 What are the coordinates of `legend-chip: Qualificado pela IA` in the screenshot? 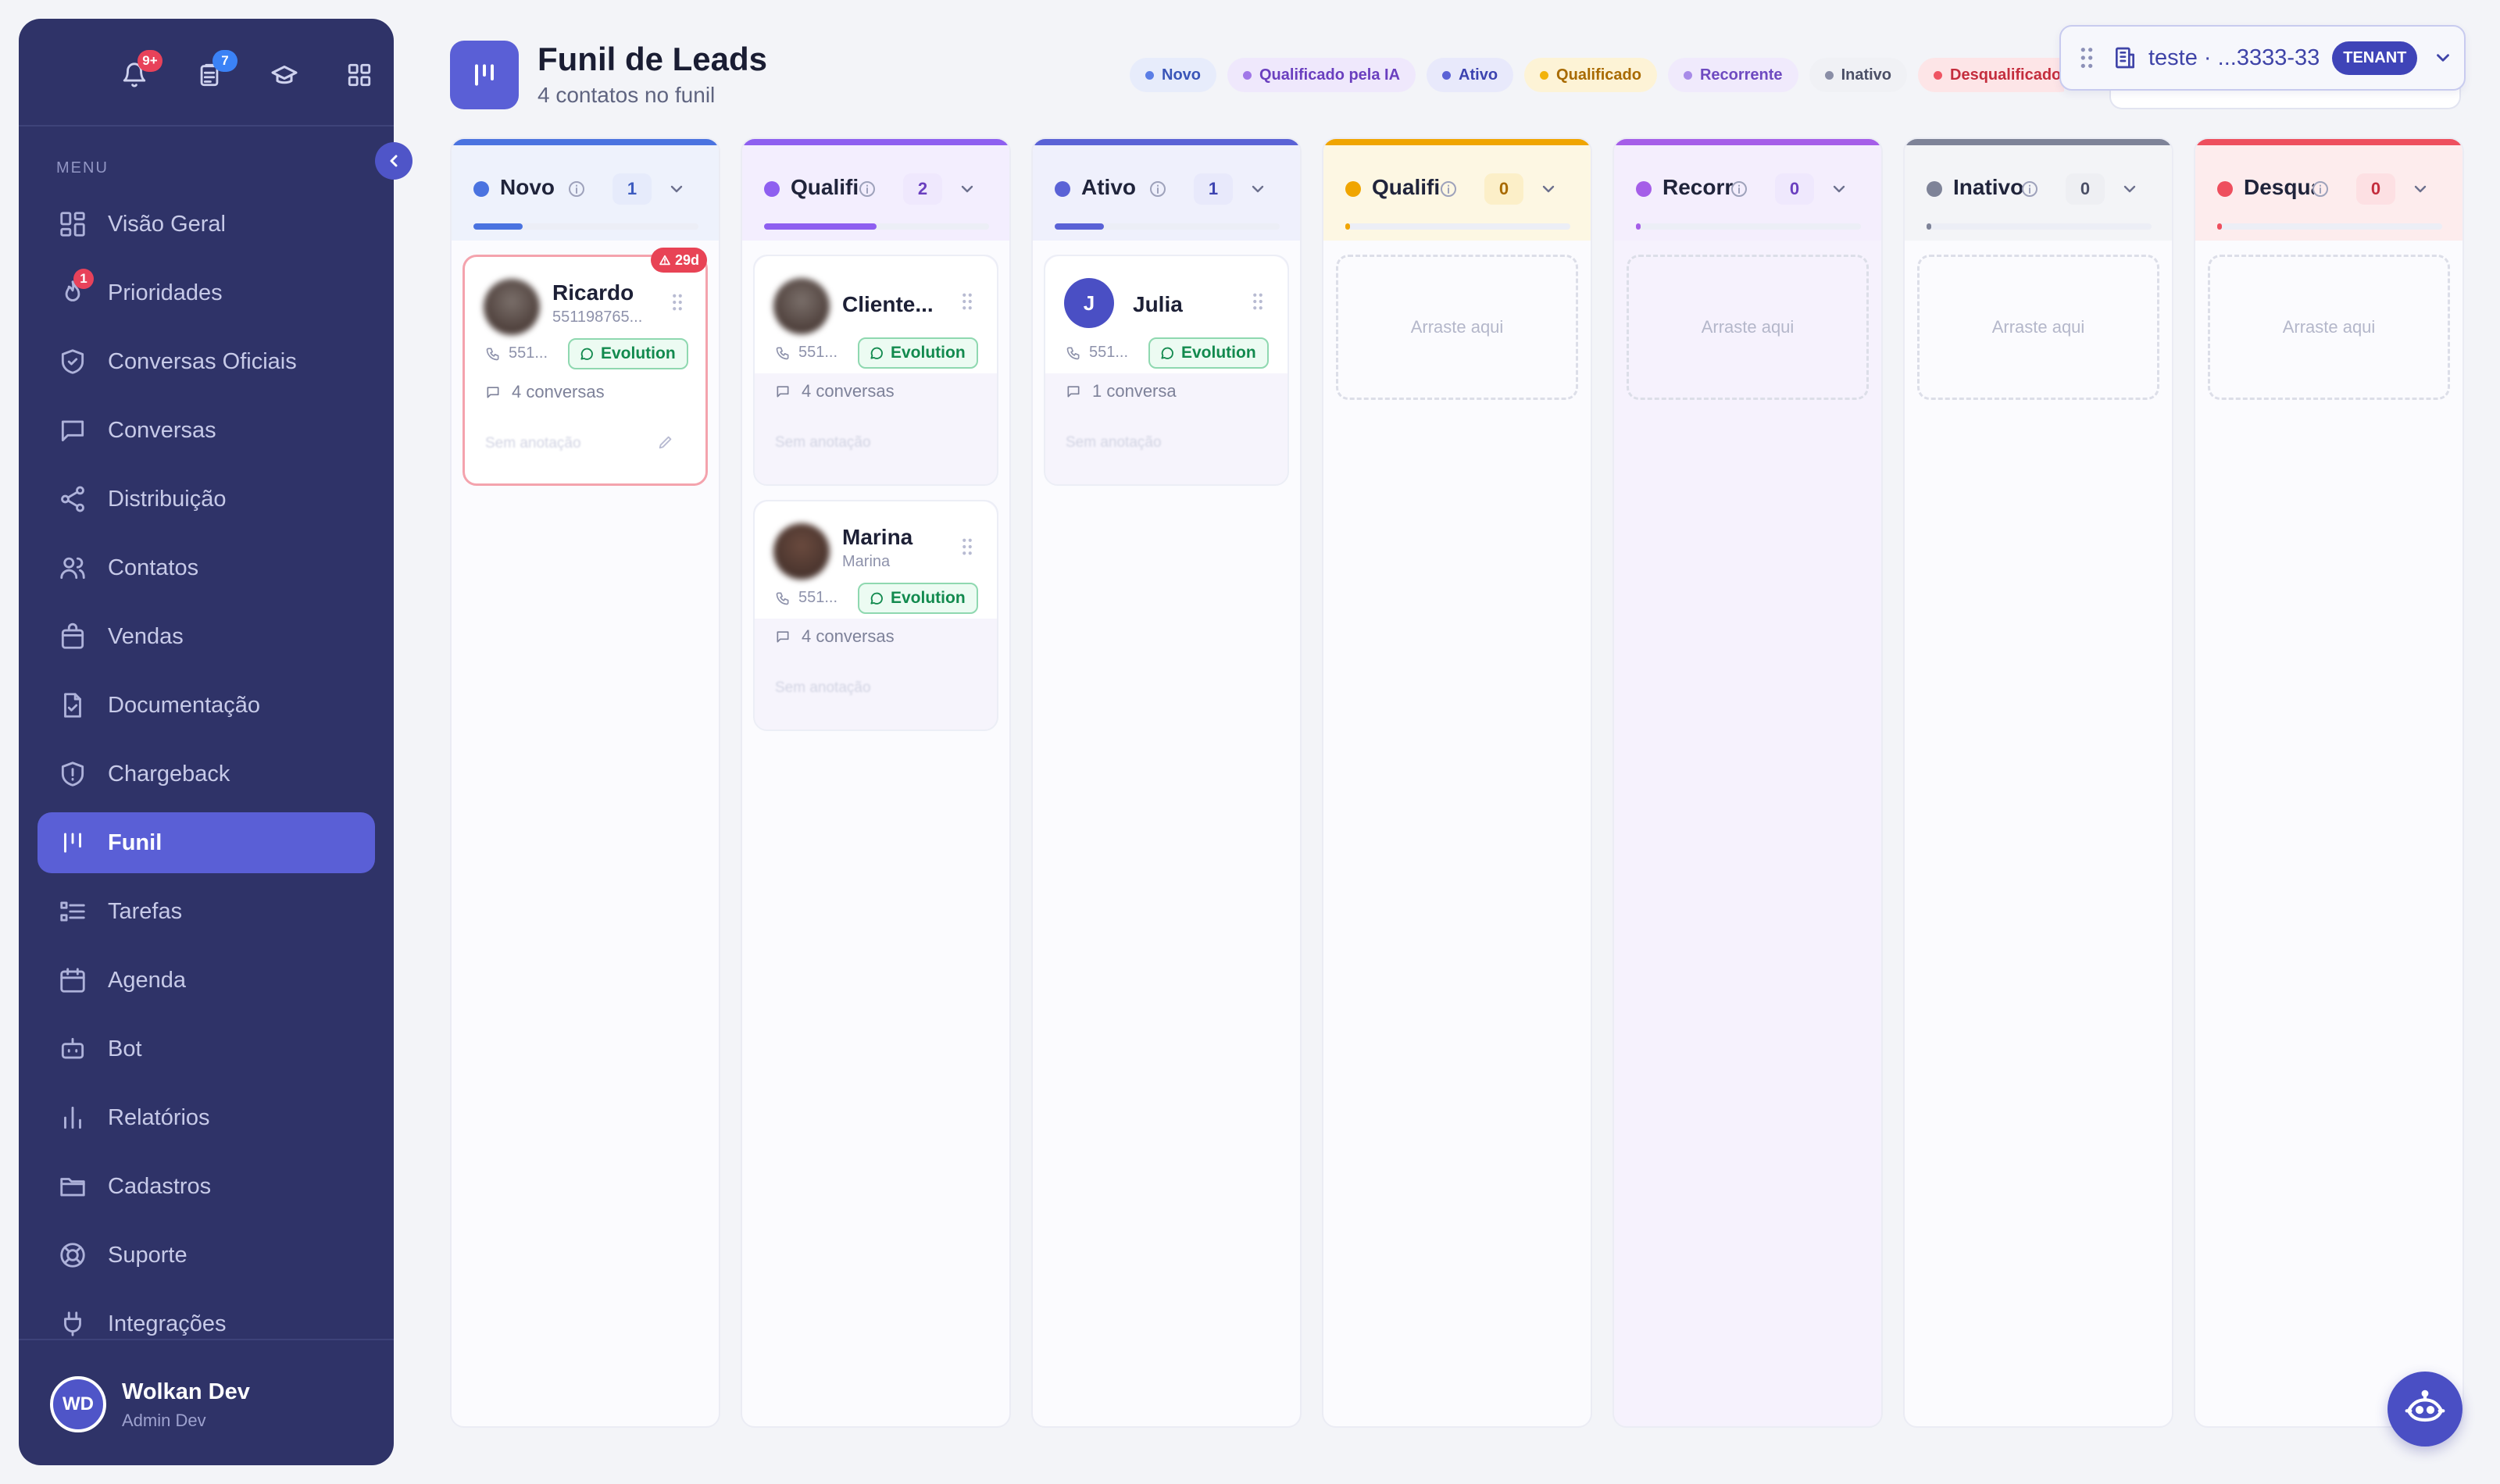 It's located at (1321, 75).